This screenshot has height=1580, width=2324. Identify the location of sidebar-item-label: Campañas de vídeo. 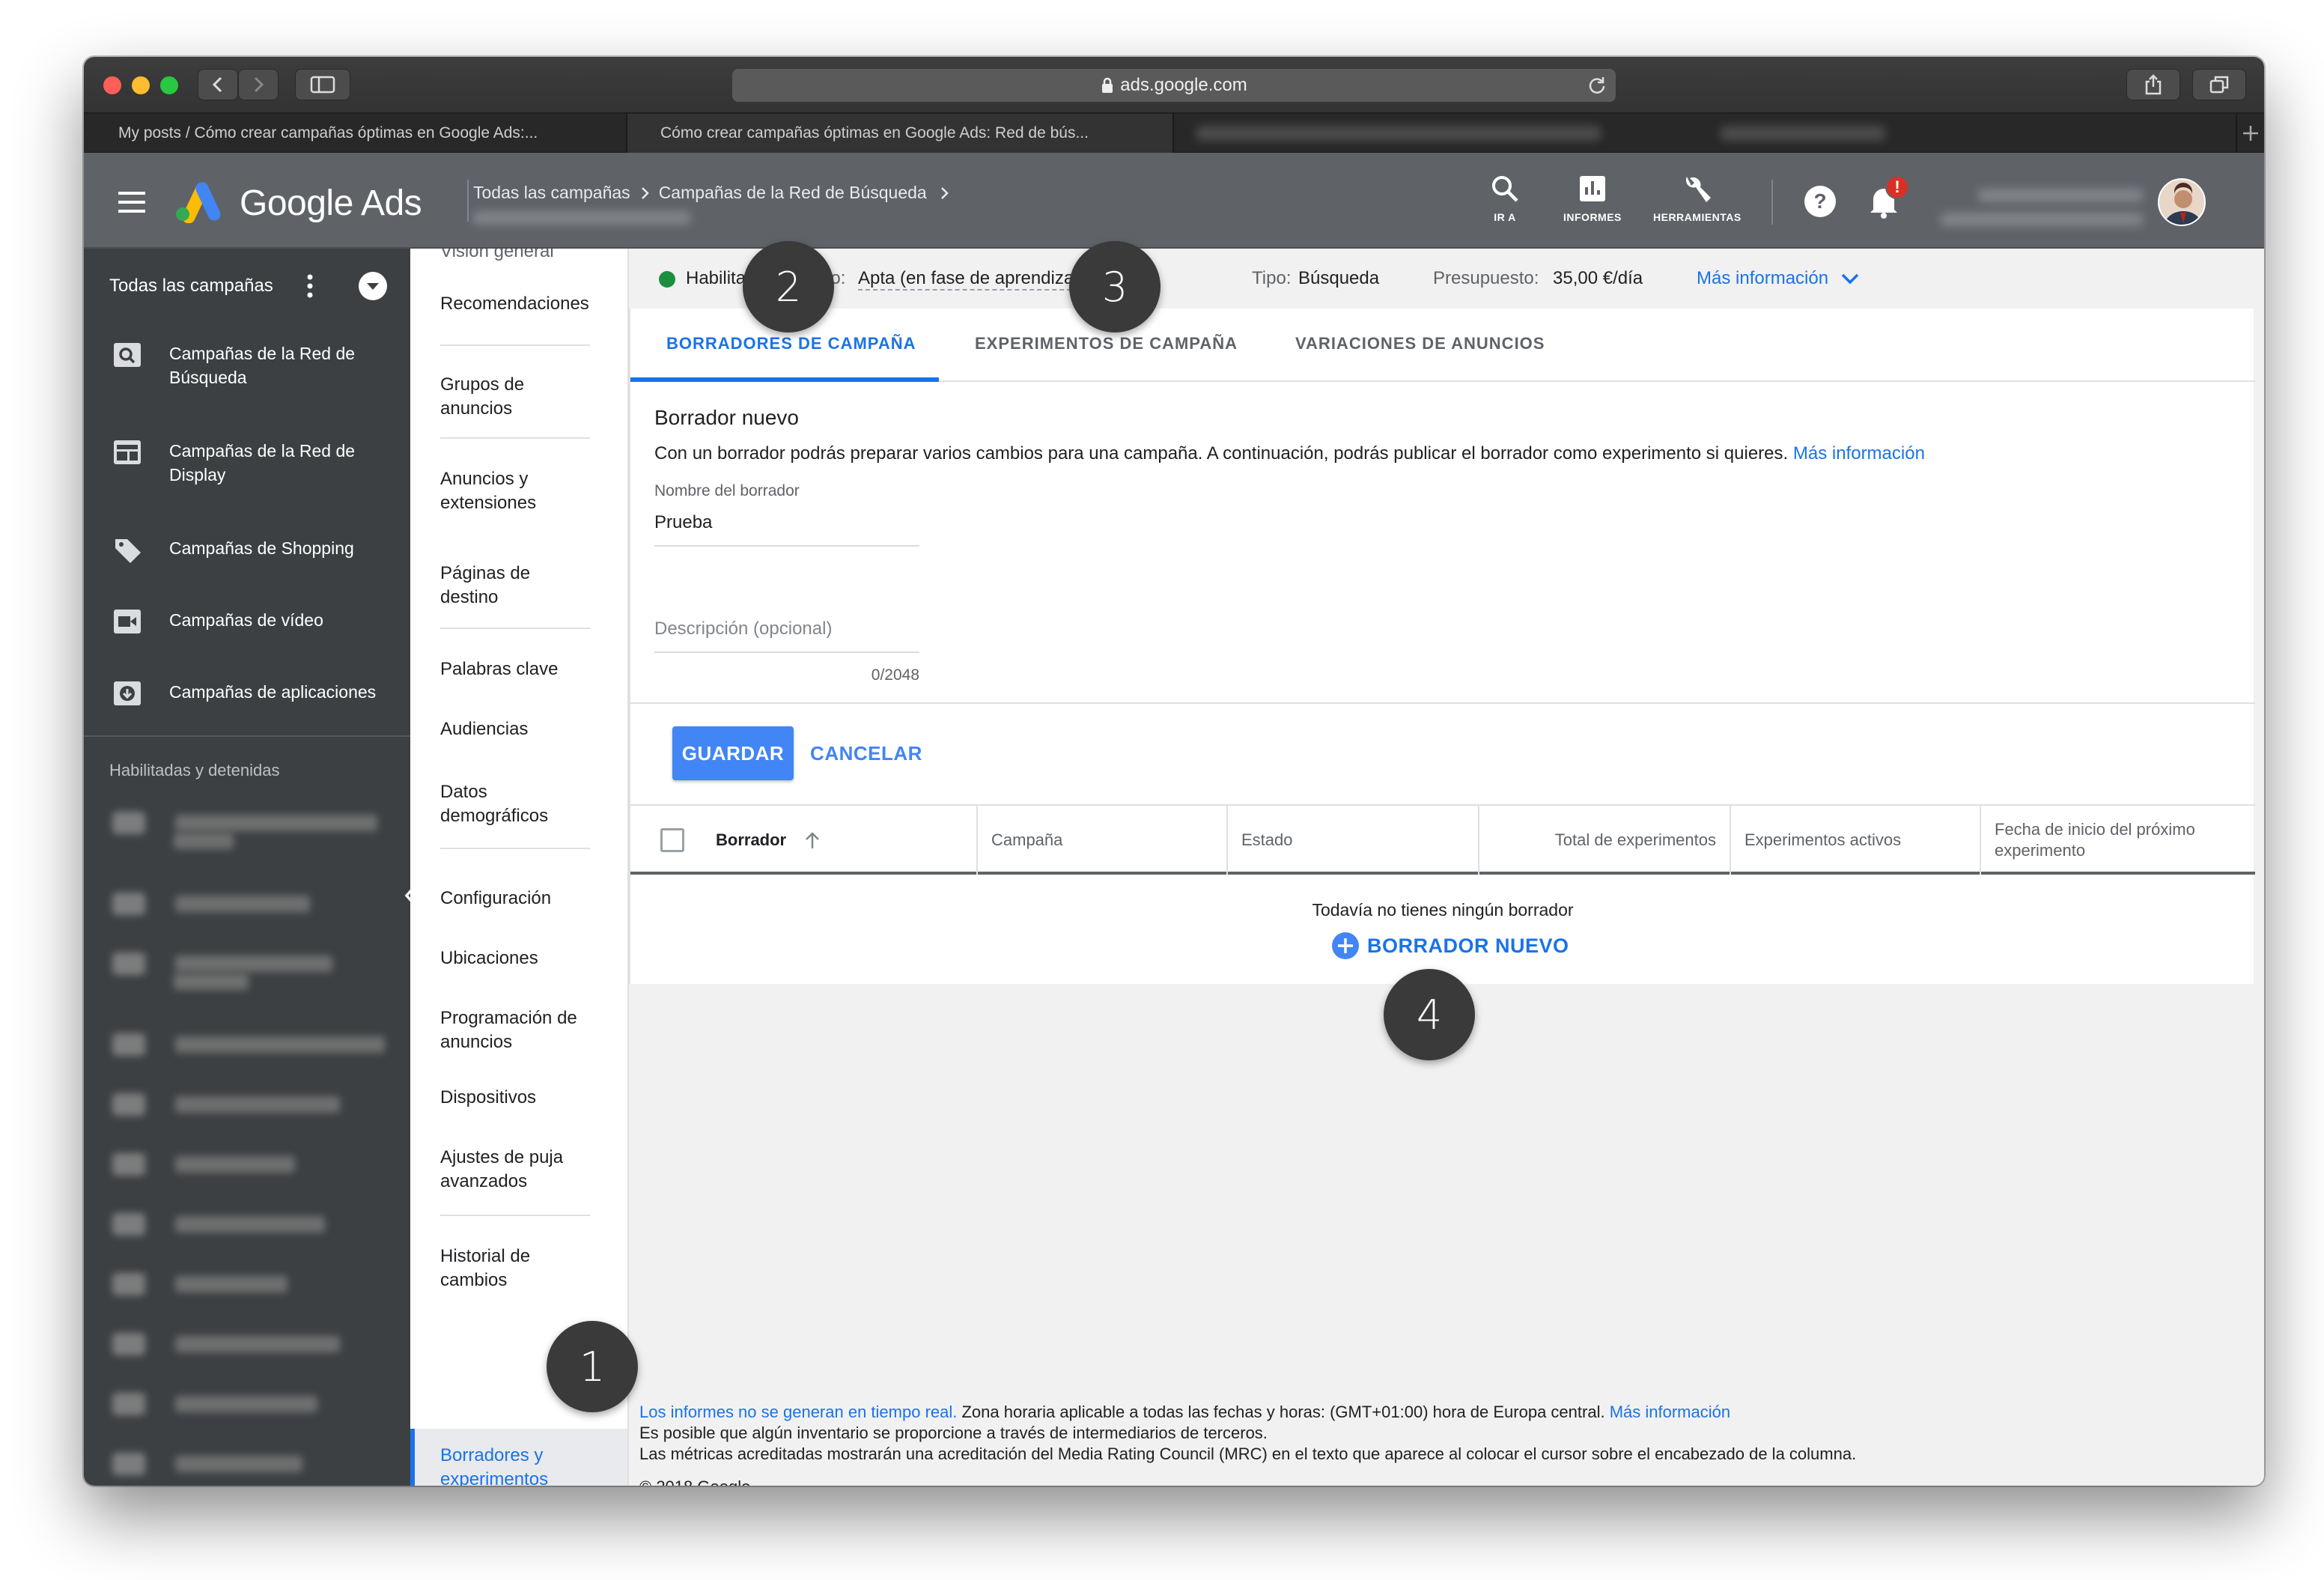
(246, 620).